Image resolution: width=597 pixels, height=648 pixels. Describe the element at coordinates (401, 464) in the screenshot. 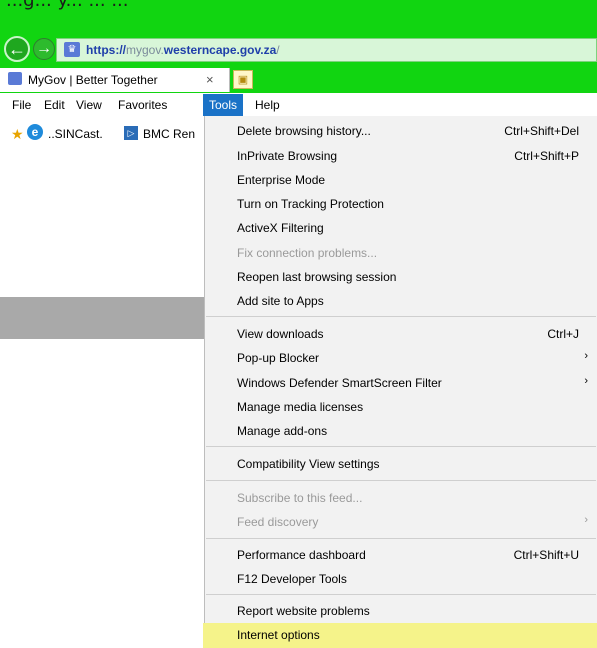

I see `menu-item-compatibility-view: Compatibility View settings` at that location.